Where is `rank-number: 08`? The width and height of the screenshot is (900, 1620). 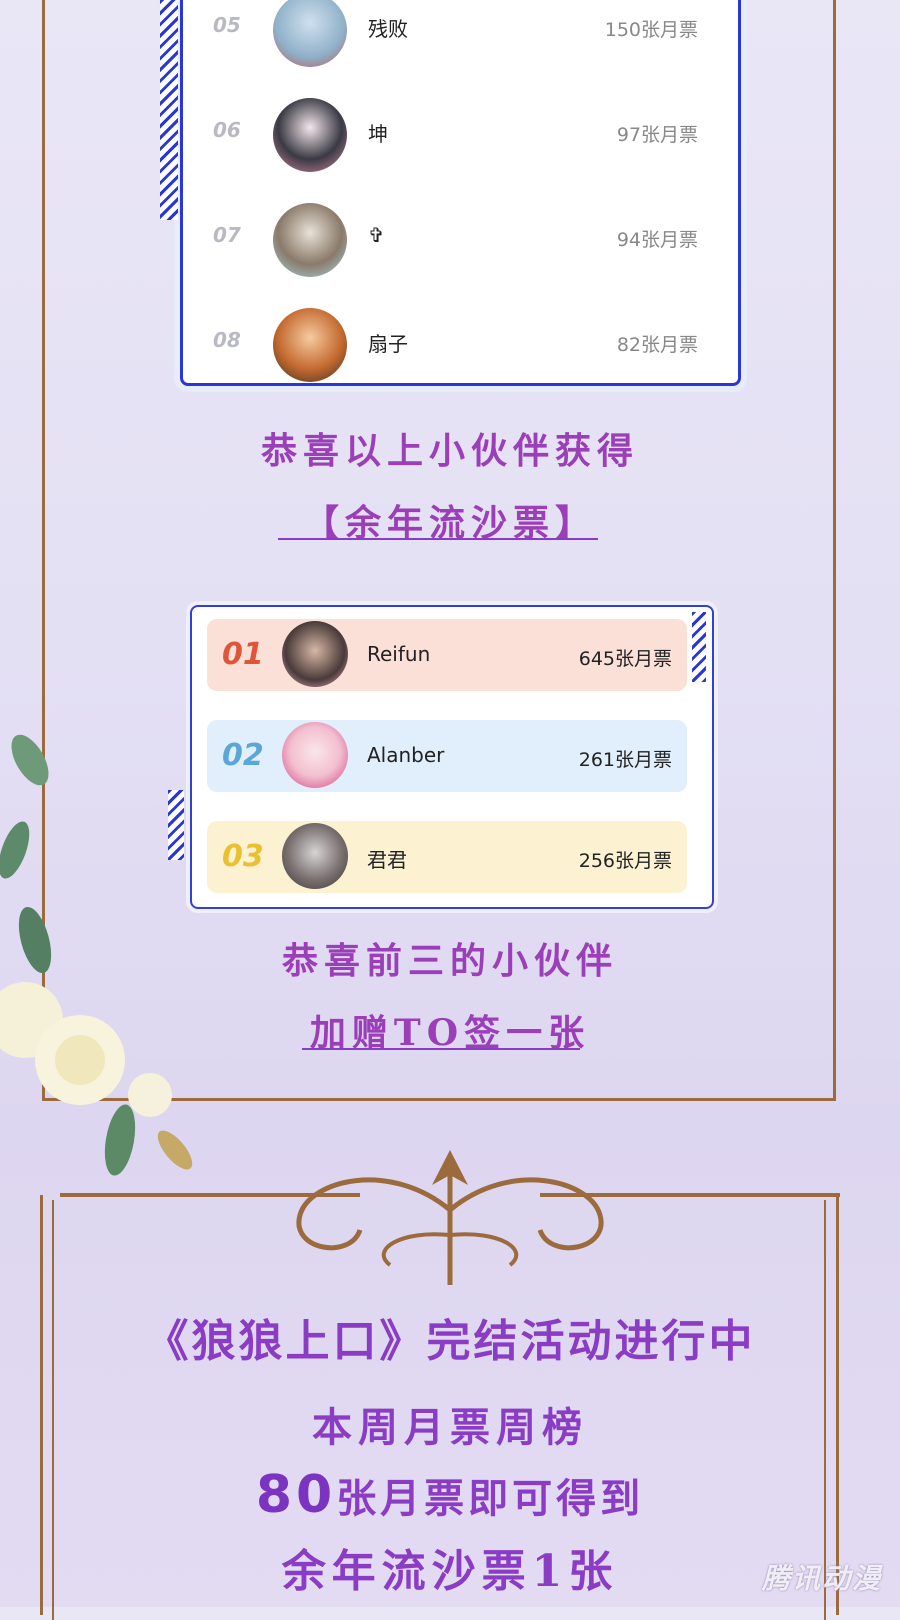 rank-number: 08 is located at coordinates (227, 340).